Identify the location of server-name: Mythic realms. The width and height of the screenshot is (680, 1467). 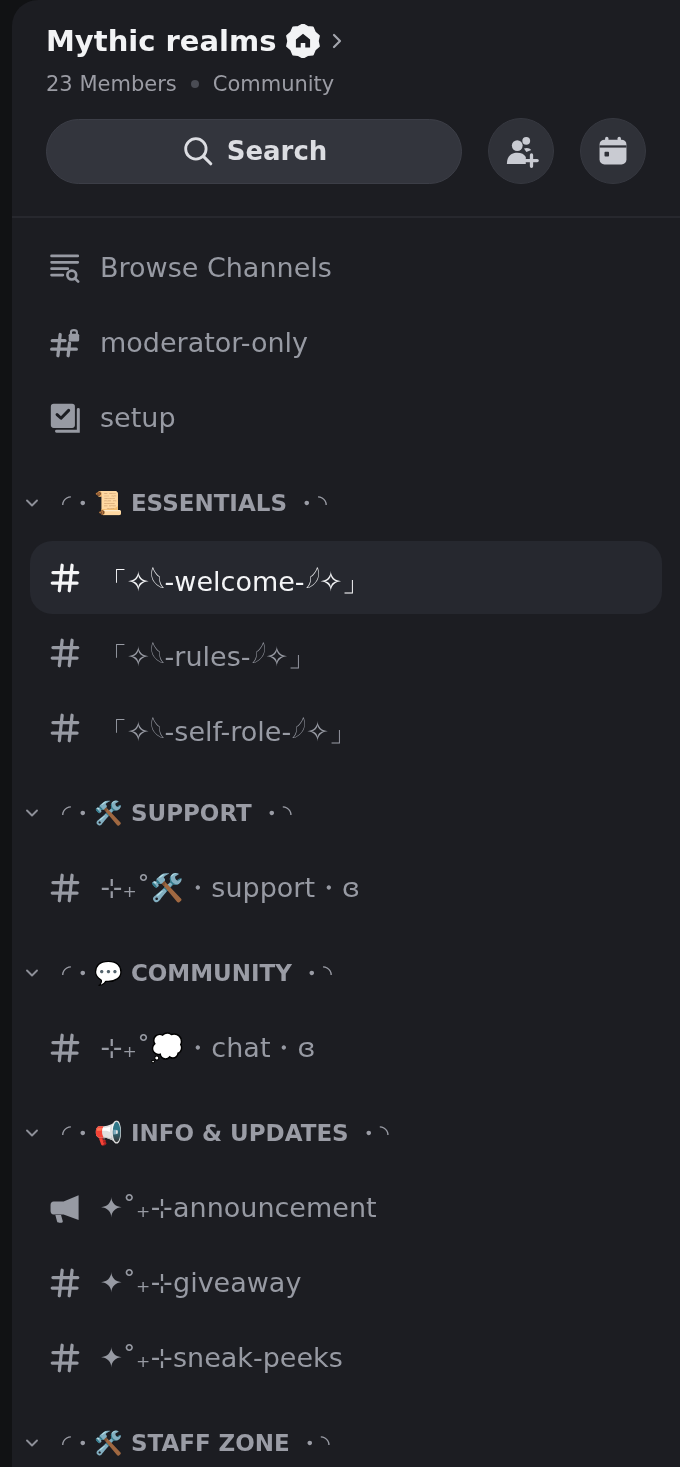
(161, 41).